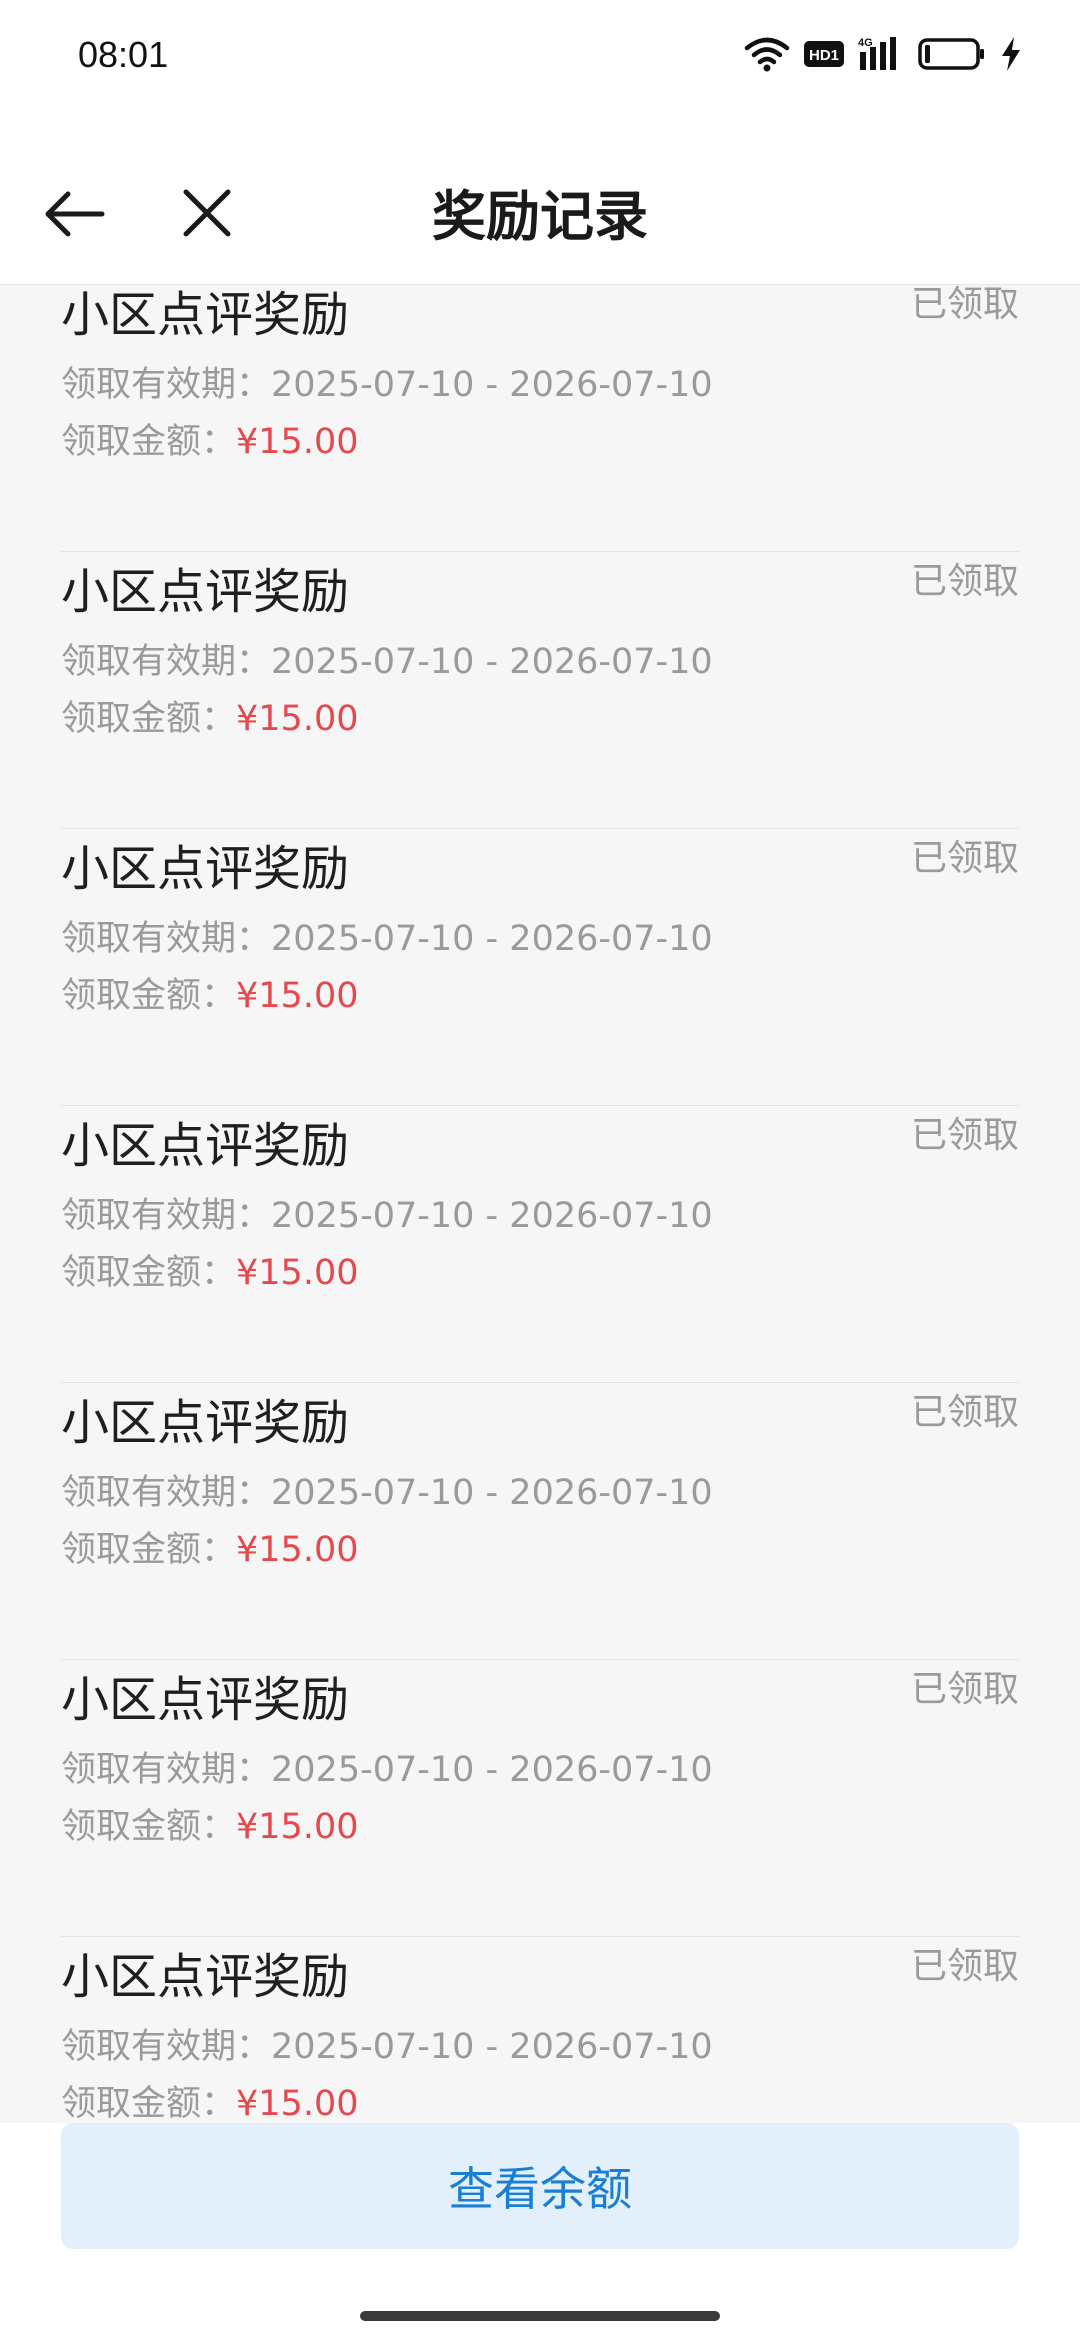 Image resolution: width=1080 pixels, height=2340 pixels. I want to click on bottom-action-area: 查看余额, so click(540, 2231).